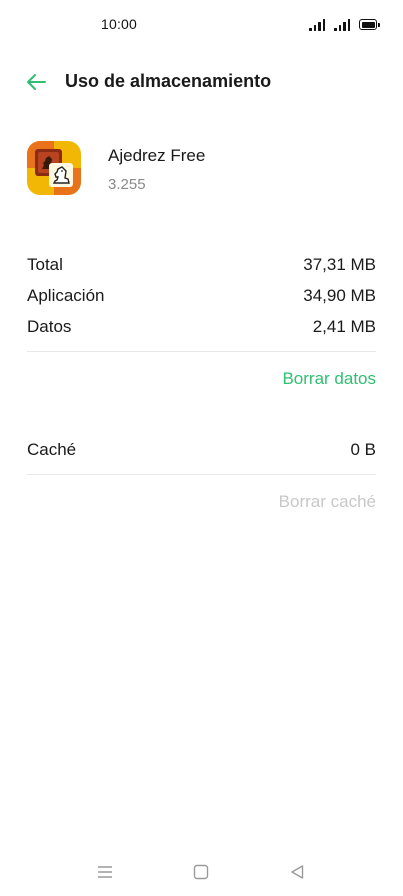 The image size is (403, 896). Describe the element at coordinates (201, 265) in the screenshot. I see `storage-row-total: Total 37,31 MB` at that location.